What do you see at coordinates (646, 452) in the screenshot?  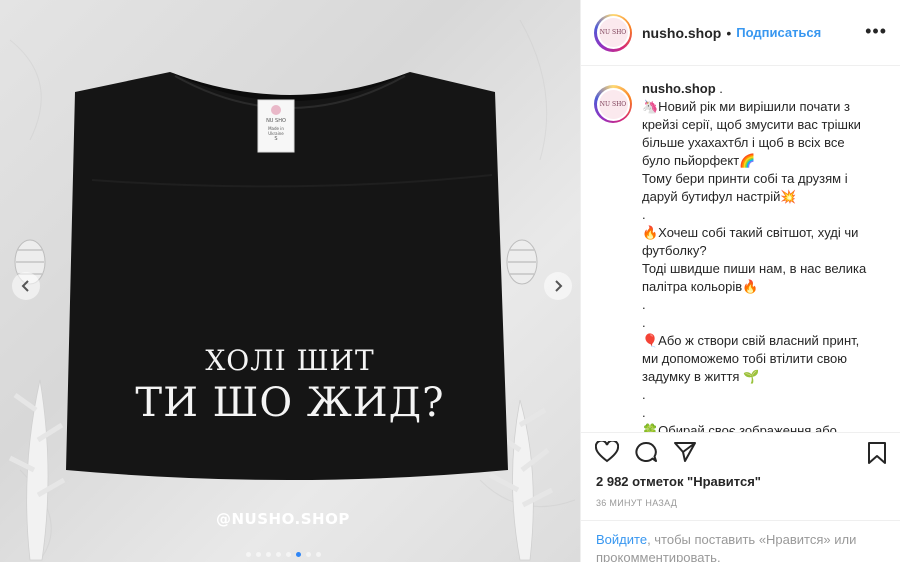 I see `comment-icon` at bounding box center [646, 452].